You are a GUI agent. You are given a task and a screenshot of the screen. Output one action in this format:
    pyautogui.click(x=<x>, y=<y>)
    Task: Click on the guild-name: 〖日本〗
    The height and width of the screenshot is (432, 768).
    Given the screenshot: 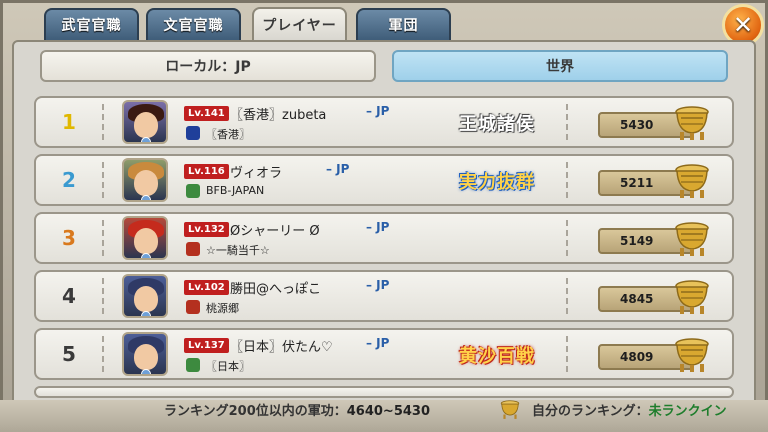 What is the action you would take?
    pyautogui.click(x=228, y=366)
    